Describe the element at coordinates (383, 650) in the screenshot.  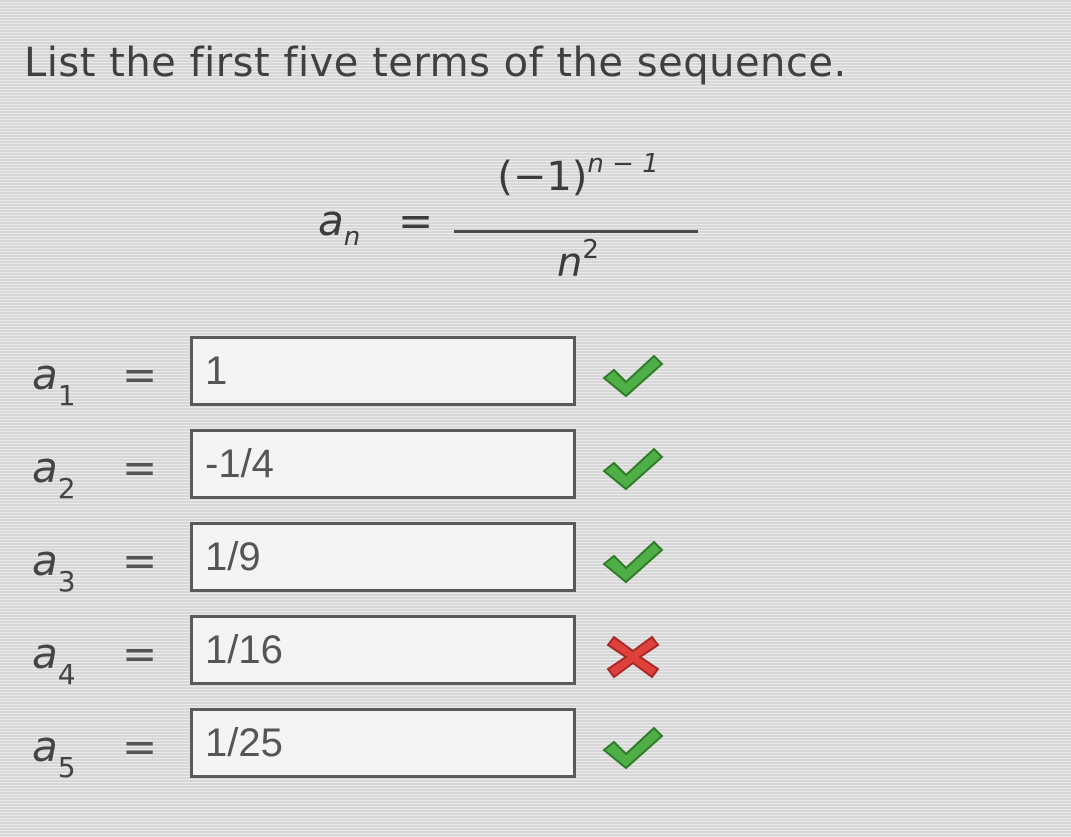
I see `term-4-input: 1/16` at that location.